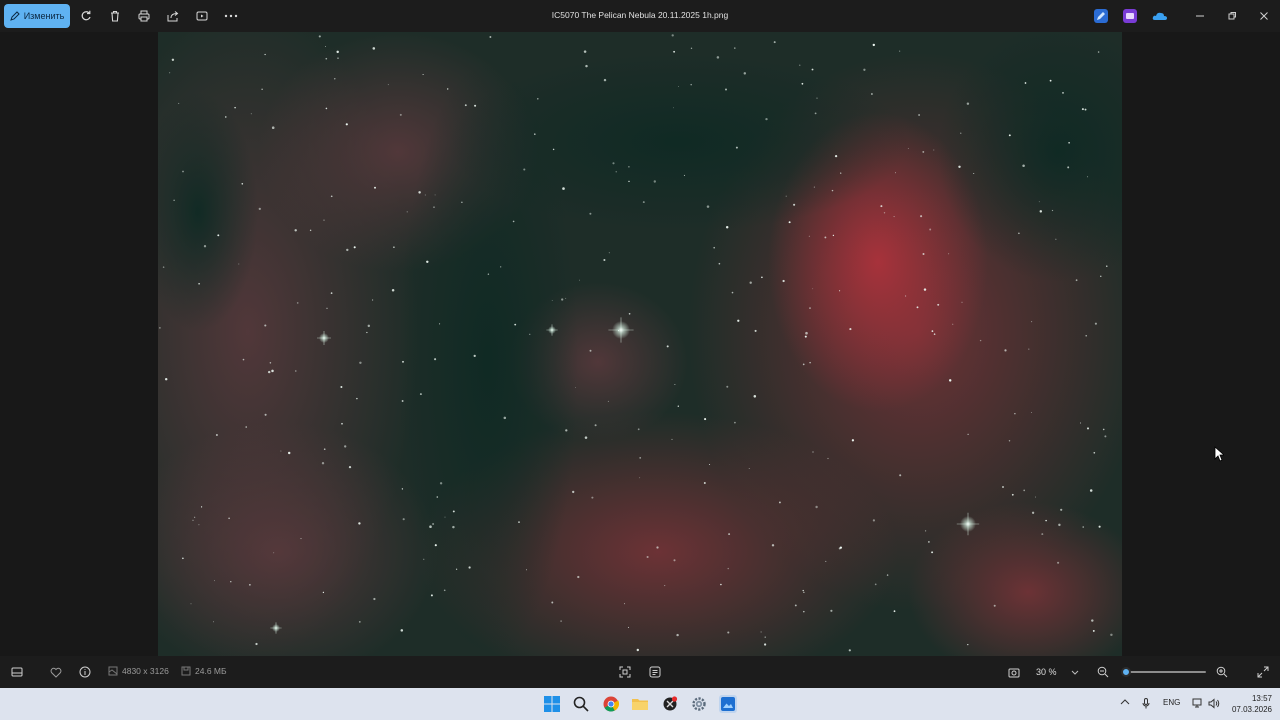 This screenshot has width=1280, height=720. Describe the element at coordinates (144, 16) in the screenshot. I see `print-icon` at that location.